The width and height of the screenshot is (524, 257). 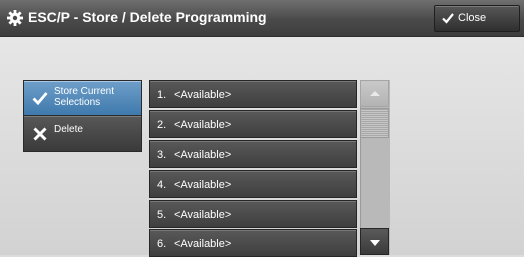 I want to click on program-number: 6., so click(x=162, y=244).